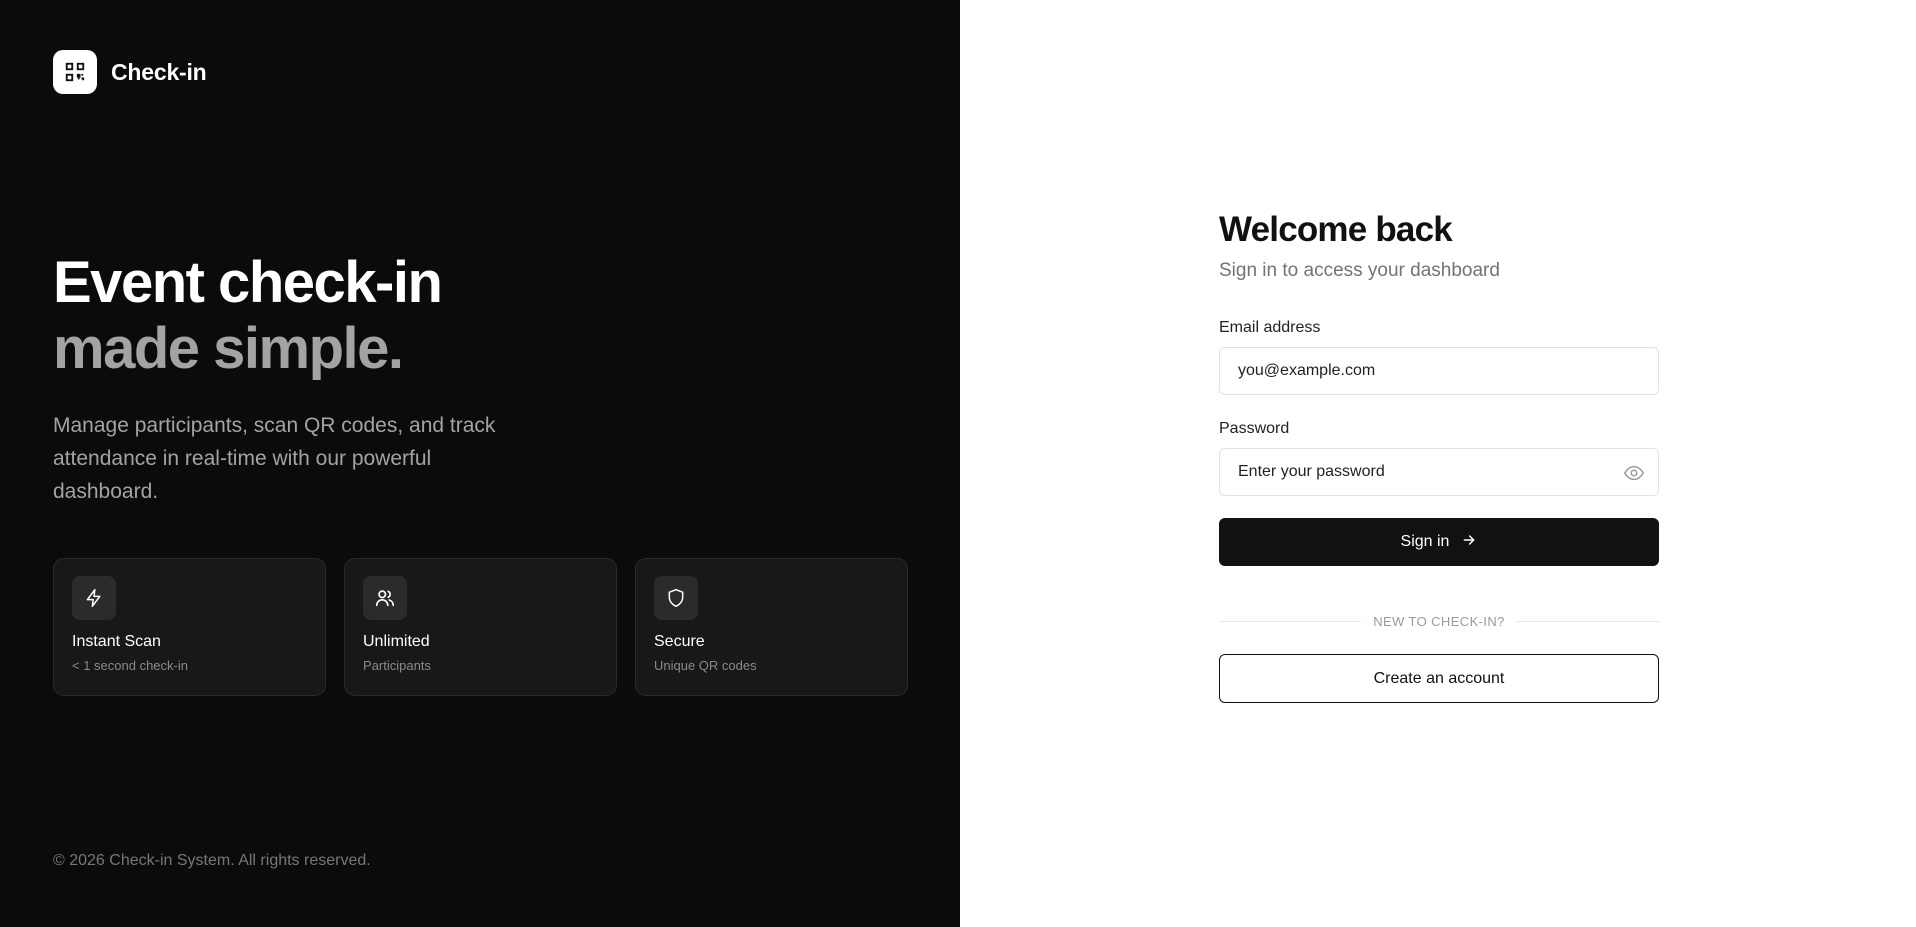  Describe the element at coordinates (1425, 541) in the screenshot. I see `sign-in-label: Sign in` at that location.